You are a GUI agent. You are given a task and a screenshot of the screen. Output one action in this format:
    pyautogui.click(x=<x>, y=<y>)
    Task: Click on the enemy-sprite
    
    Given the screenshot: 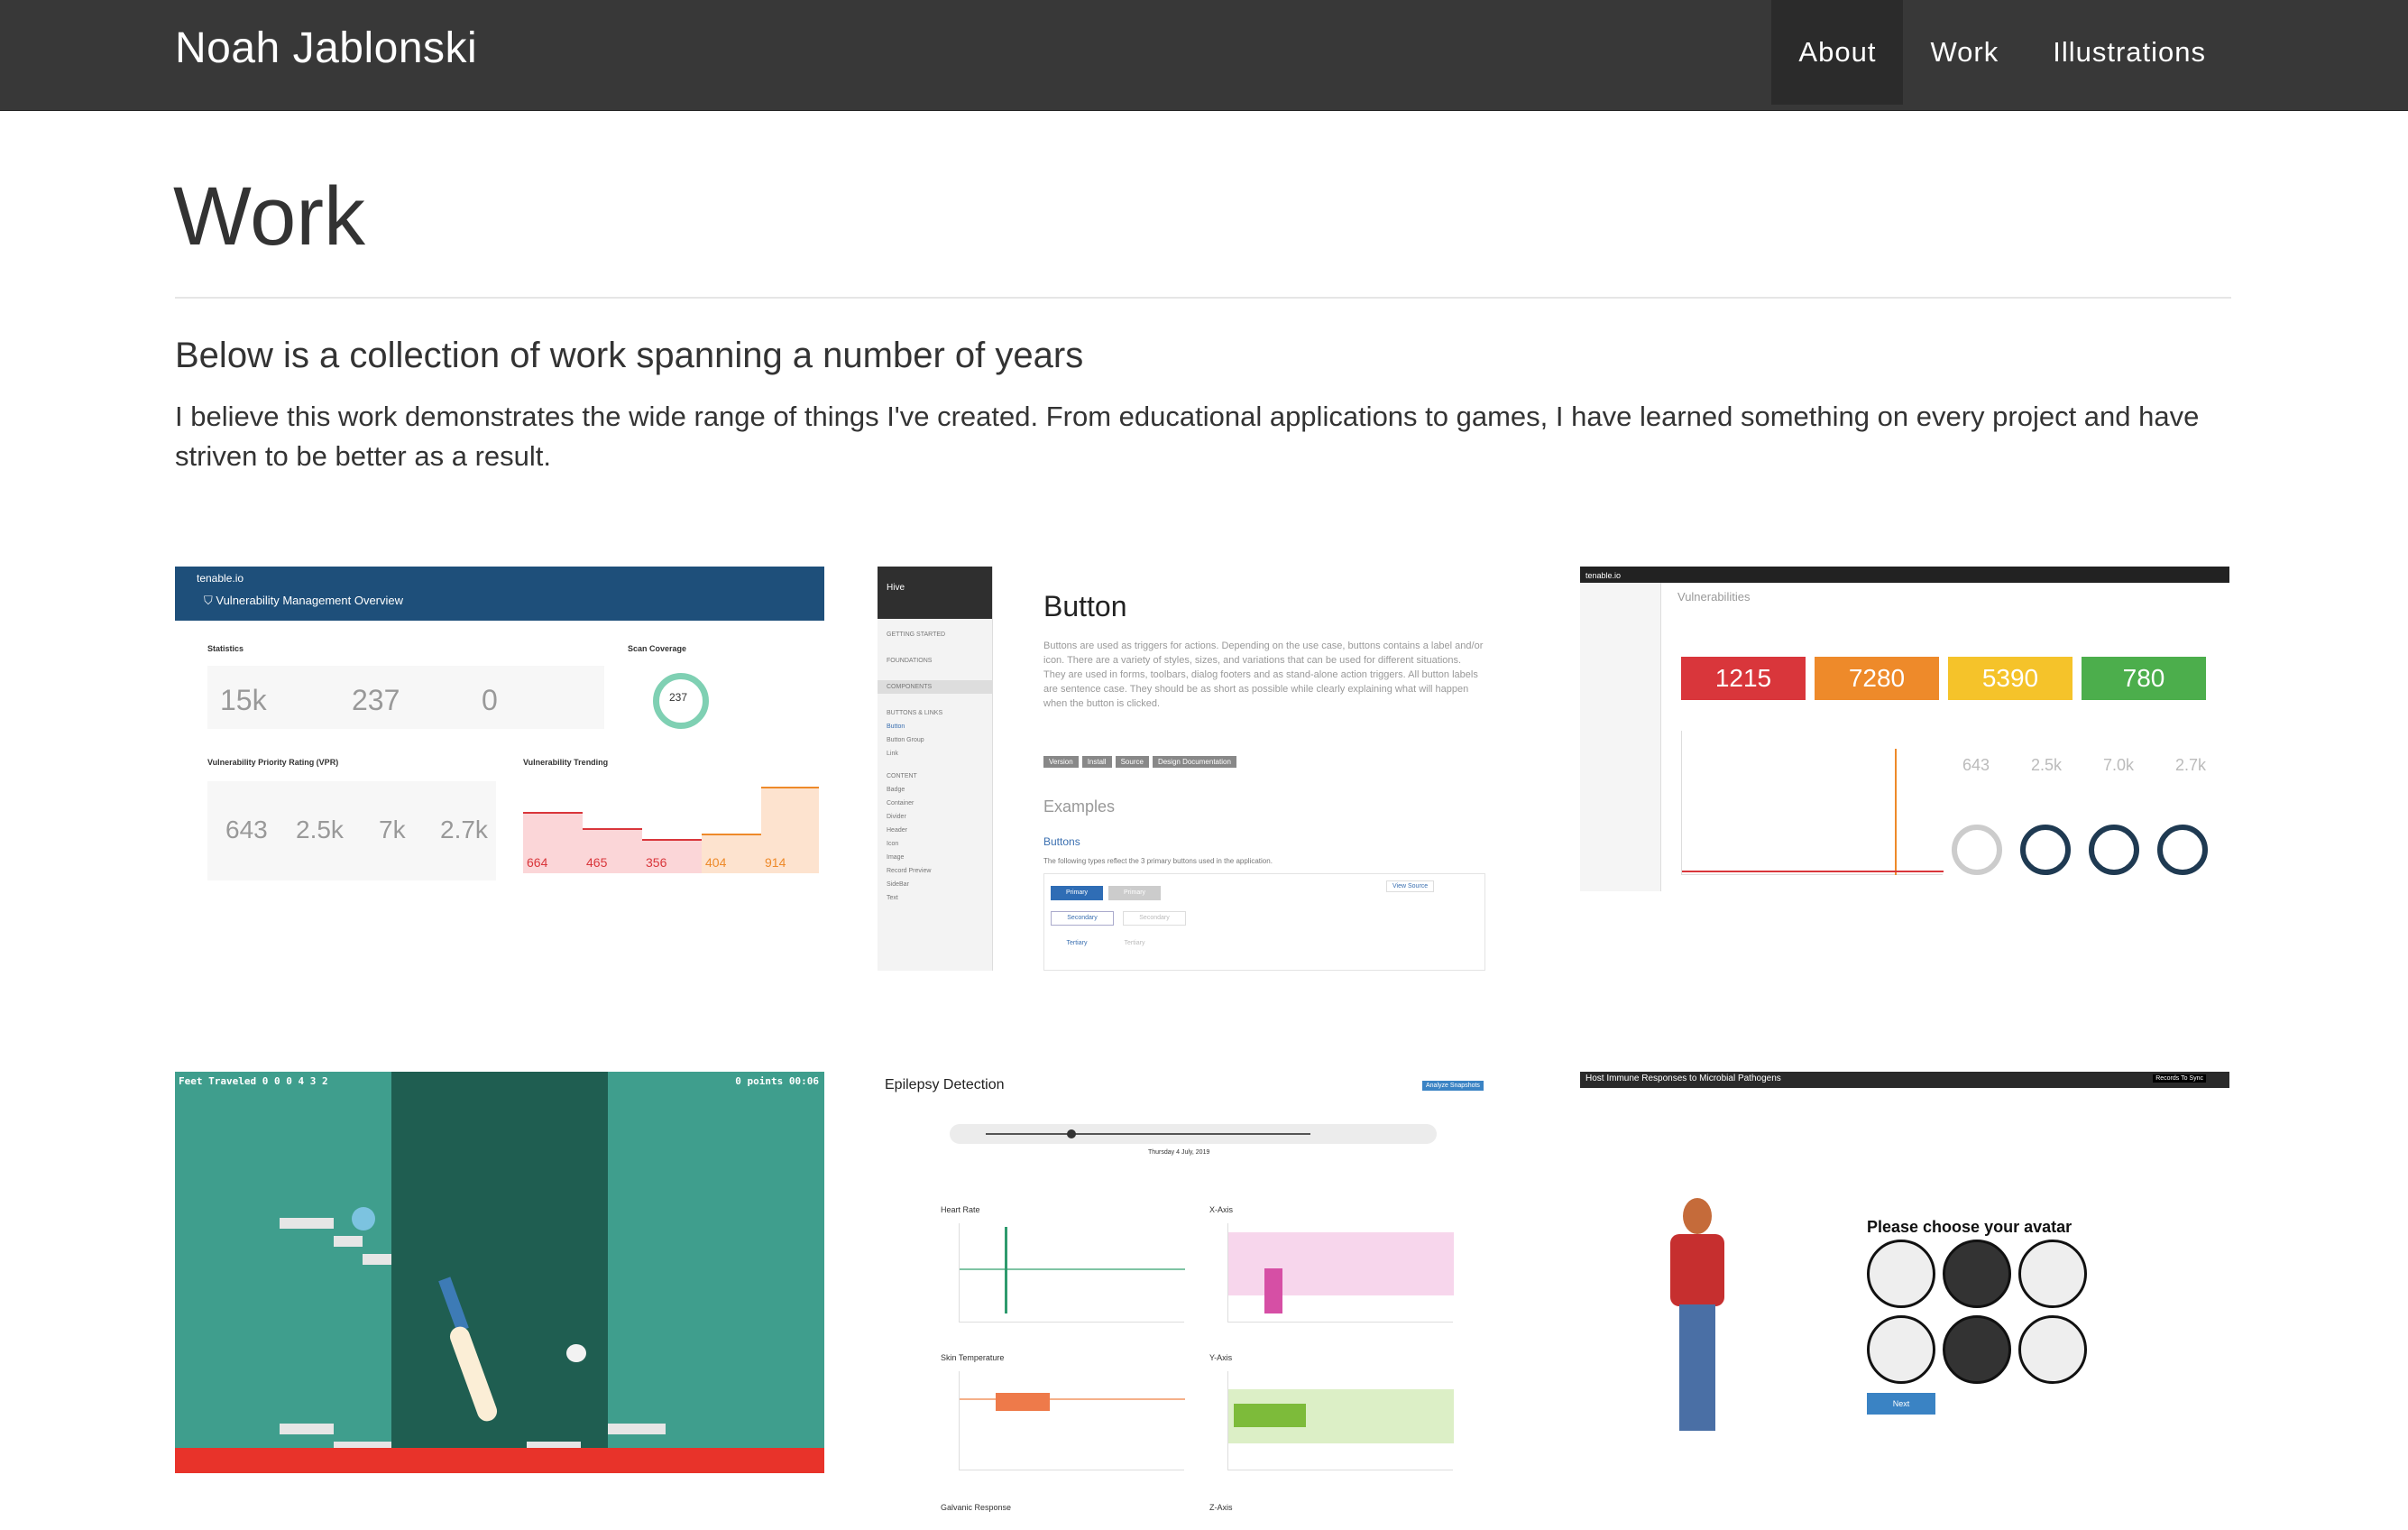 What is the action you would take?
    pyautogui.click(x=363, y=1219)
    